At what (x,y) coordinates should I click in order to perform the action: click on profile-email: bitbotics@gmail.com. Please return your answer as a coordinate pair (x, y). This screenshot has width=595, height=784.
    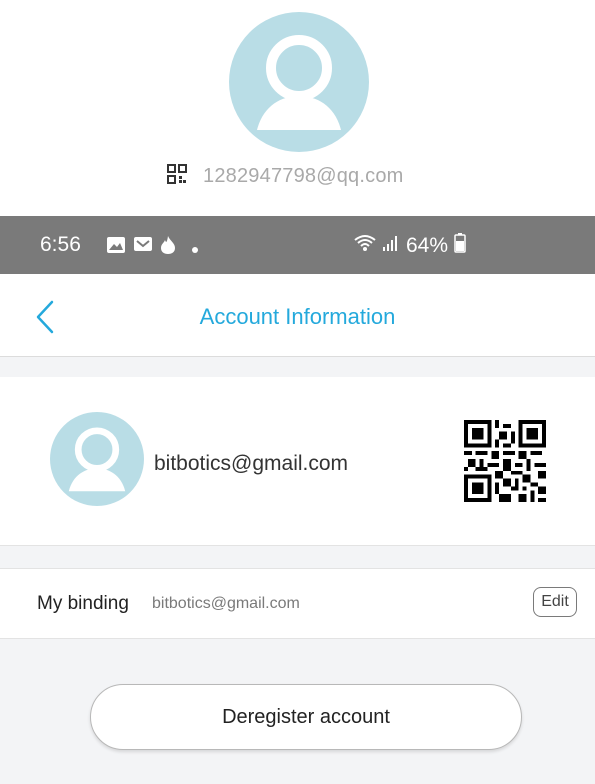
    Looking at the image, I should click on (251, 463).